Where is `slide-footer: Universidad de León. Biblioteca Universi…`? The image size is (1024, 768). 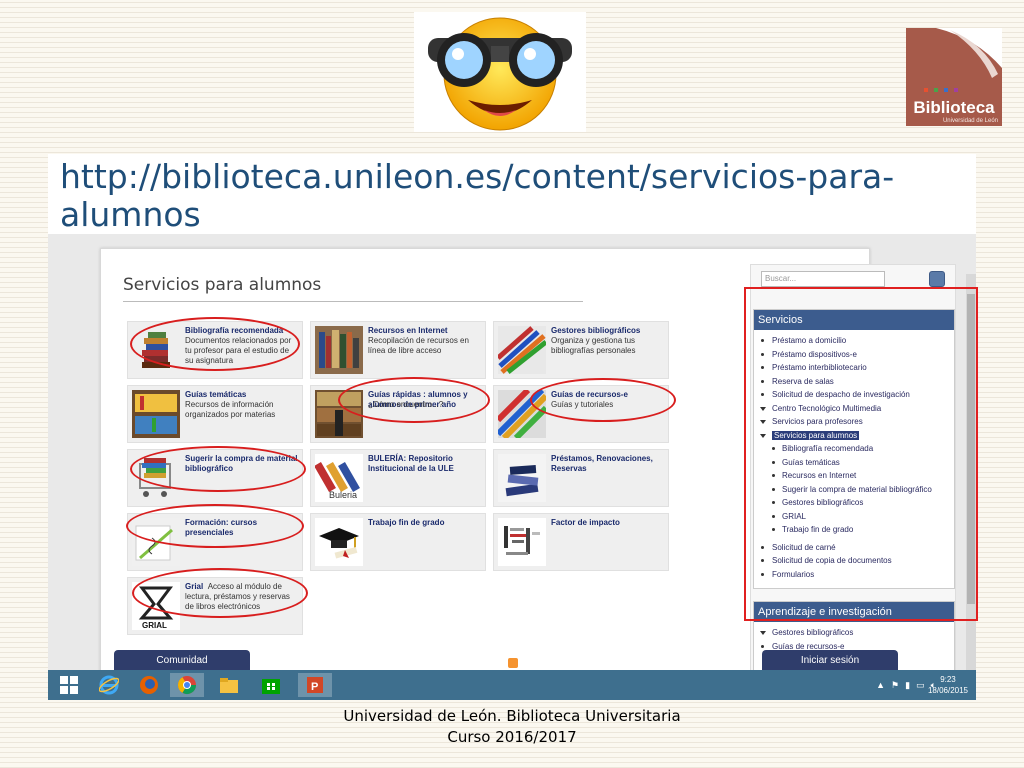 slide-footer: Universidad de León. Biblioteca Universi… is located at coordinates (512, 727).